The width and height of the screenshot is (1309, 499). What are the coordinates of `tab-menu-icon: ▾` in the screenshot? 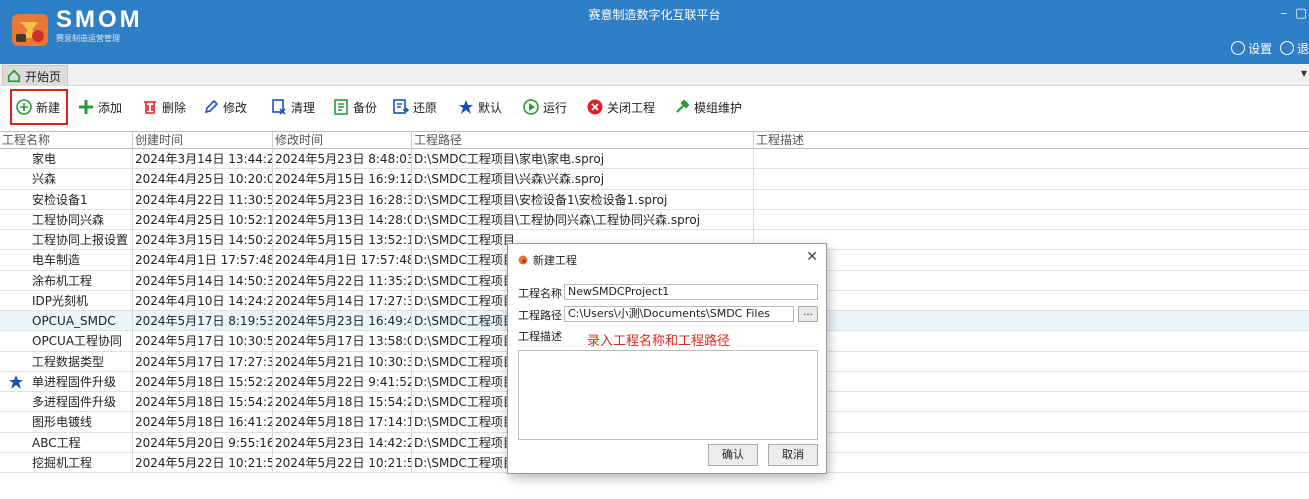 It's located at (1304, 73).